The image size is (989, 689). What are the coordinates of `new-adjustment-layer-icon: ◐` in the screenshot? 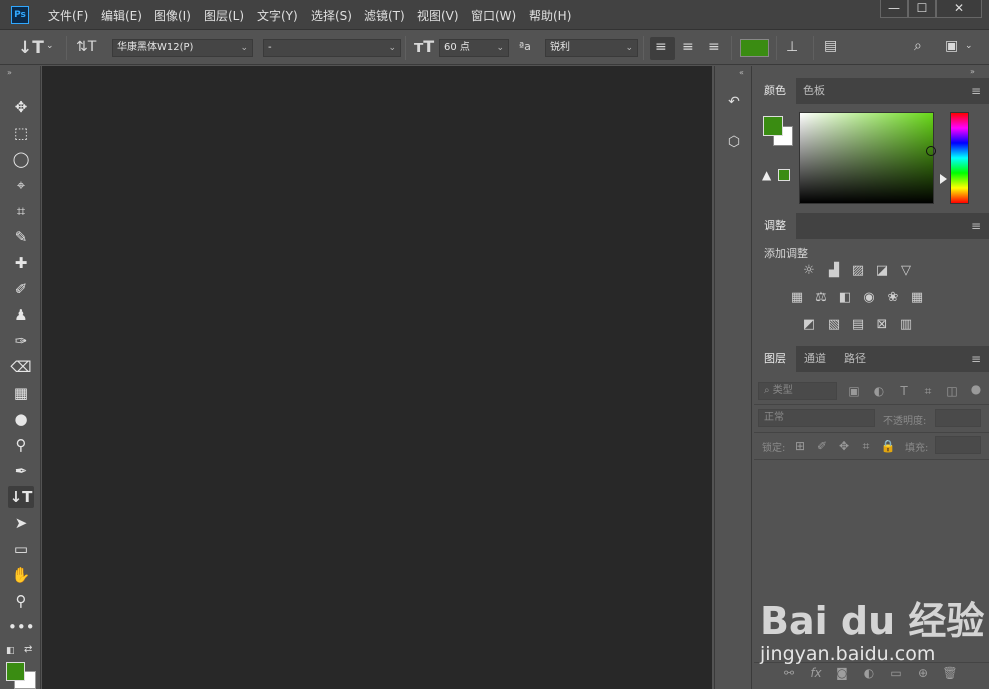 It's located at (869, 673).